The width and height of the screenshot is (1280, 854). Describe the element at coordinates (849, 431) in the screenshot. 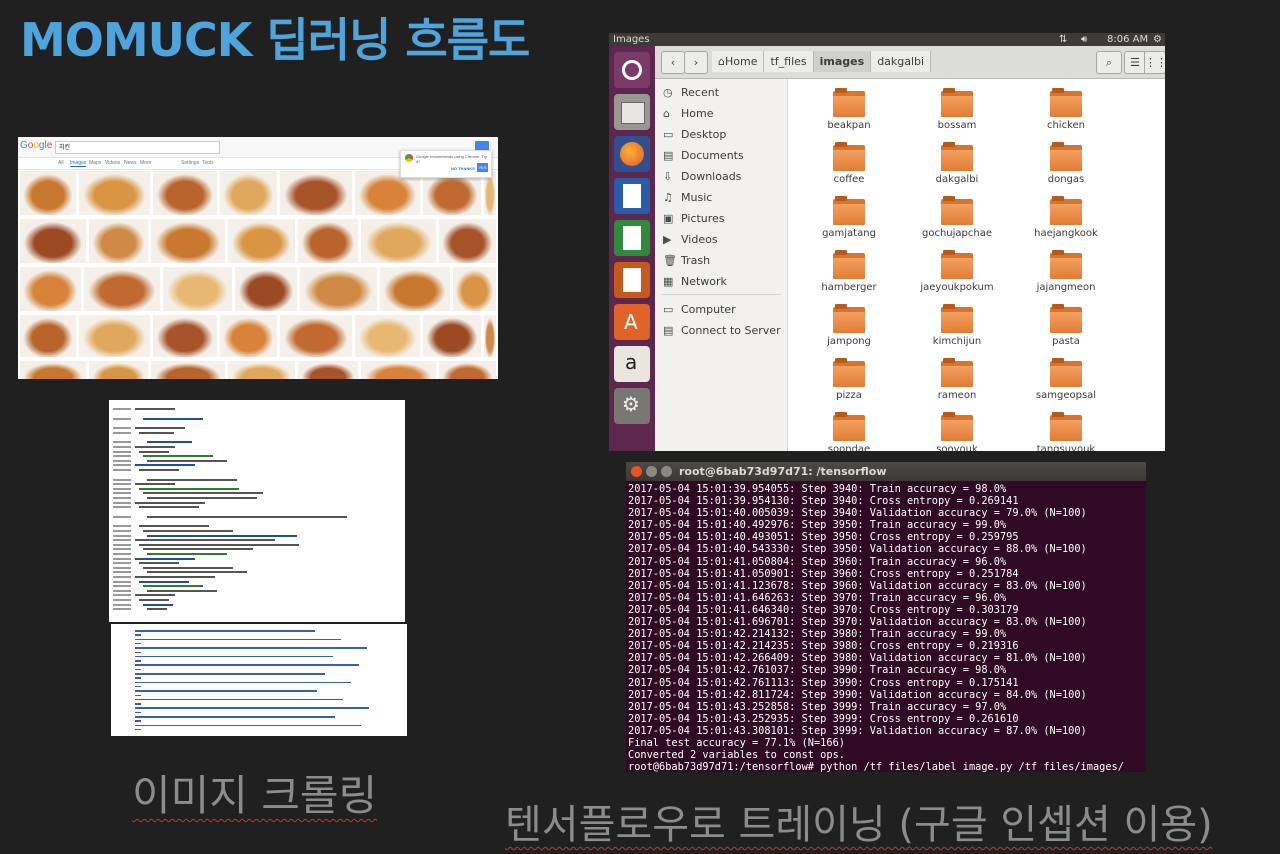

I see `folder-item: soondae` at that location.